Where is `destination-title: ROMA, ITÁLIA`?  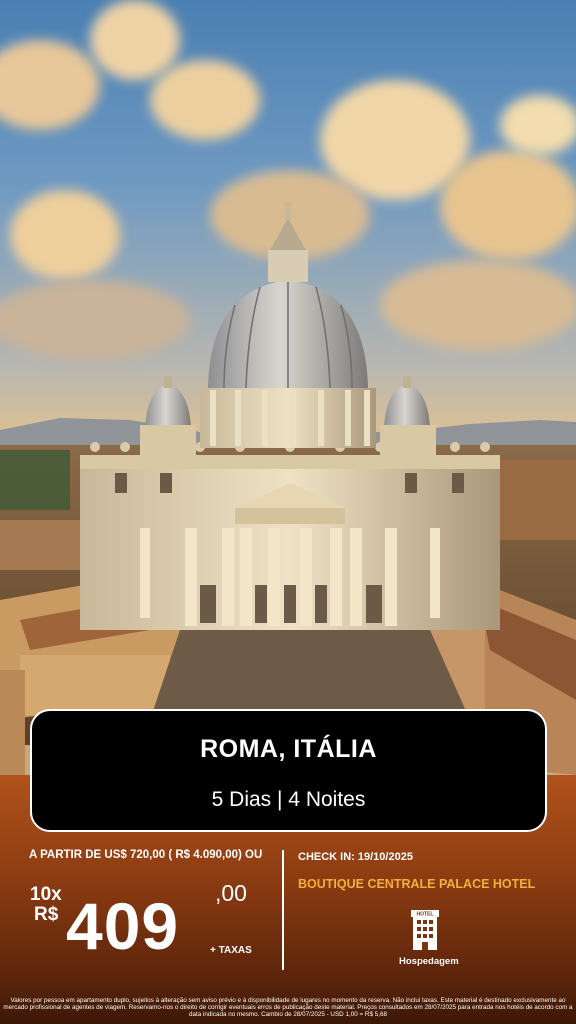 destination-title: ROMA, ITÁLIA is located at coordinates (288, 749).